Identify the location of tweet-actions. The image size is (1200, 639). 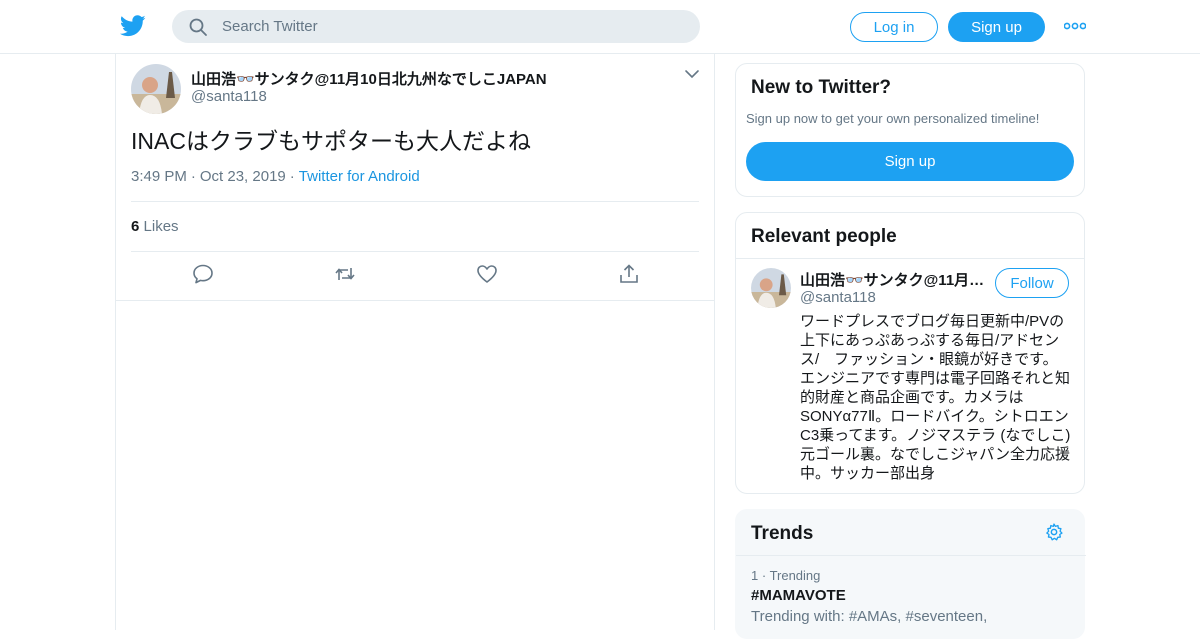
(415, 275).